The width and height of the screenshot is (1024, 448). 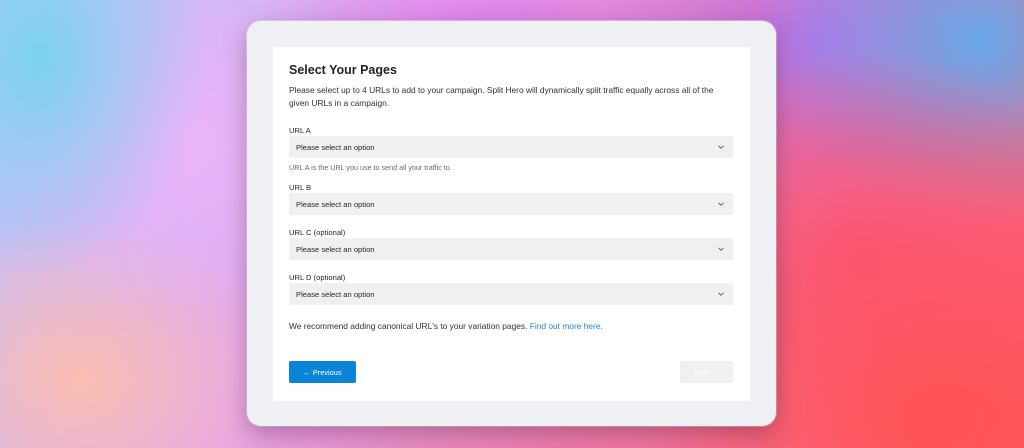 I want to click on url-b-select: Please select an option, so click(x=511, y=204).